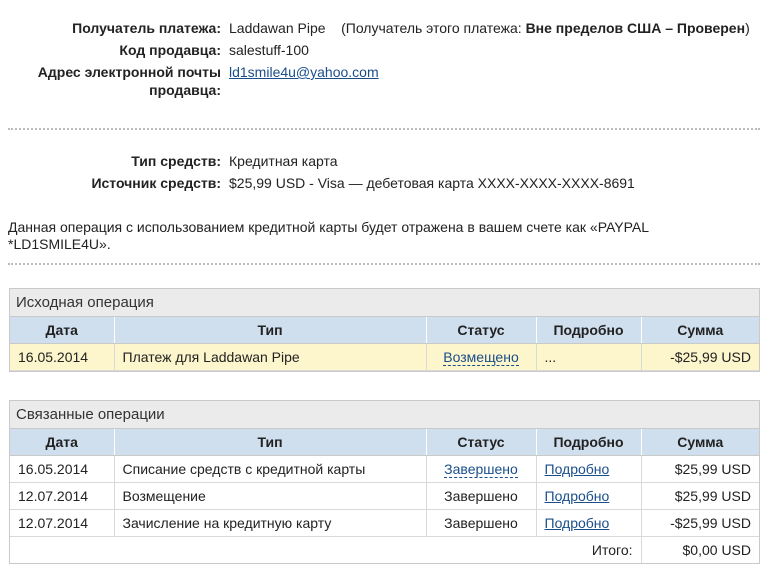  I want to click on total-value: $0,00 USD, so click(716, 550).